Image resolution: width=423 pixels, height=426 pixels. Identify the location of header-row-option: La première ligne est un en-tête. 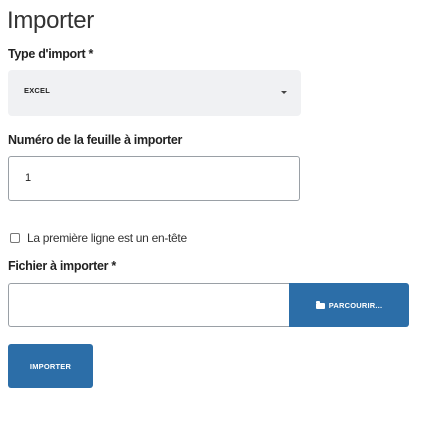
(98, 238).